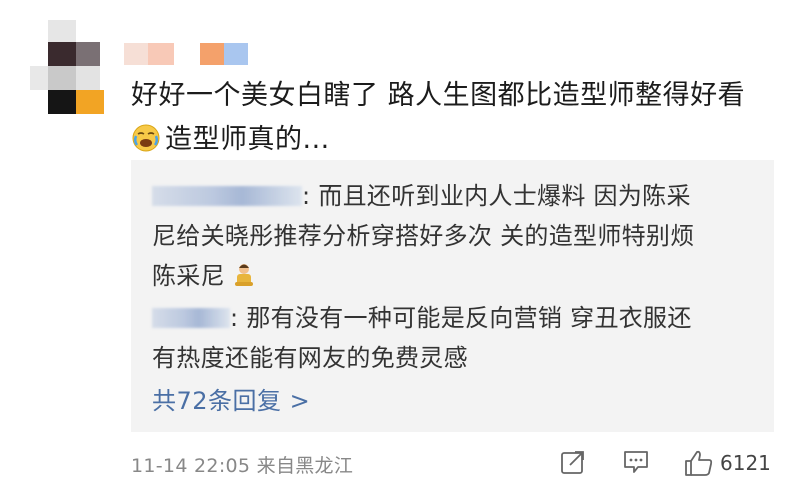  Describe the element at coordinates (400, 464) in the screenshot. I see `comment-actions: 6121` at that location.